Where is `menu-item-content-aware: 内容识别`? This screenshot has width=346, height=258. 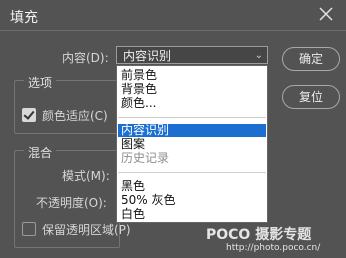 menu-item-content-aware: 内容识别 is located at coordinates (192, 130).